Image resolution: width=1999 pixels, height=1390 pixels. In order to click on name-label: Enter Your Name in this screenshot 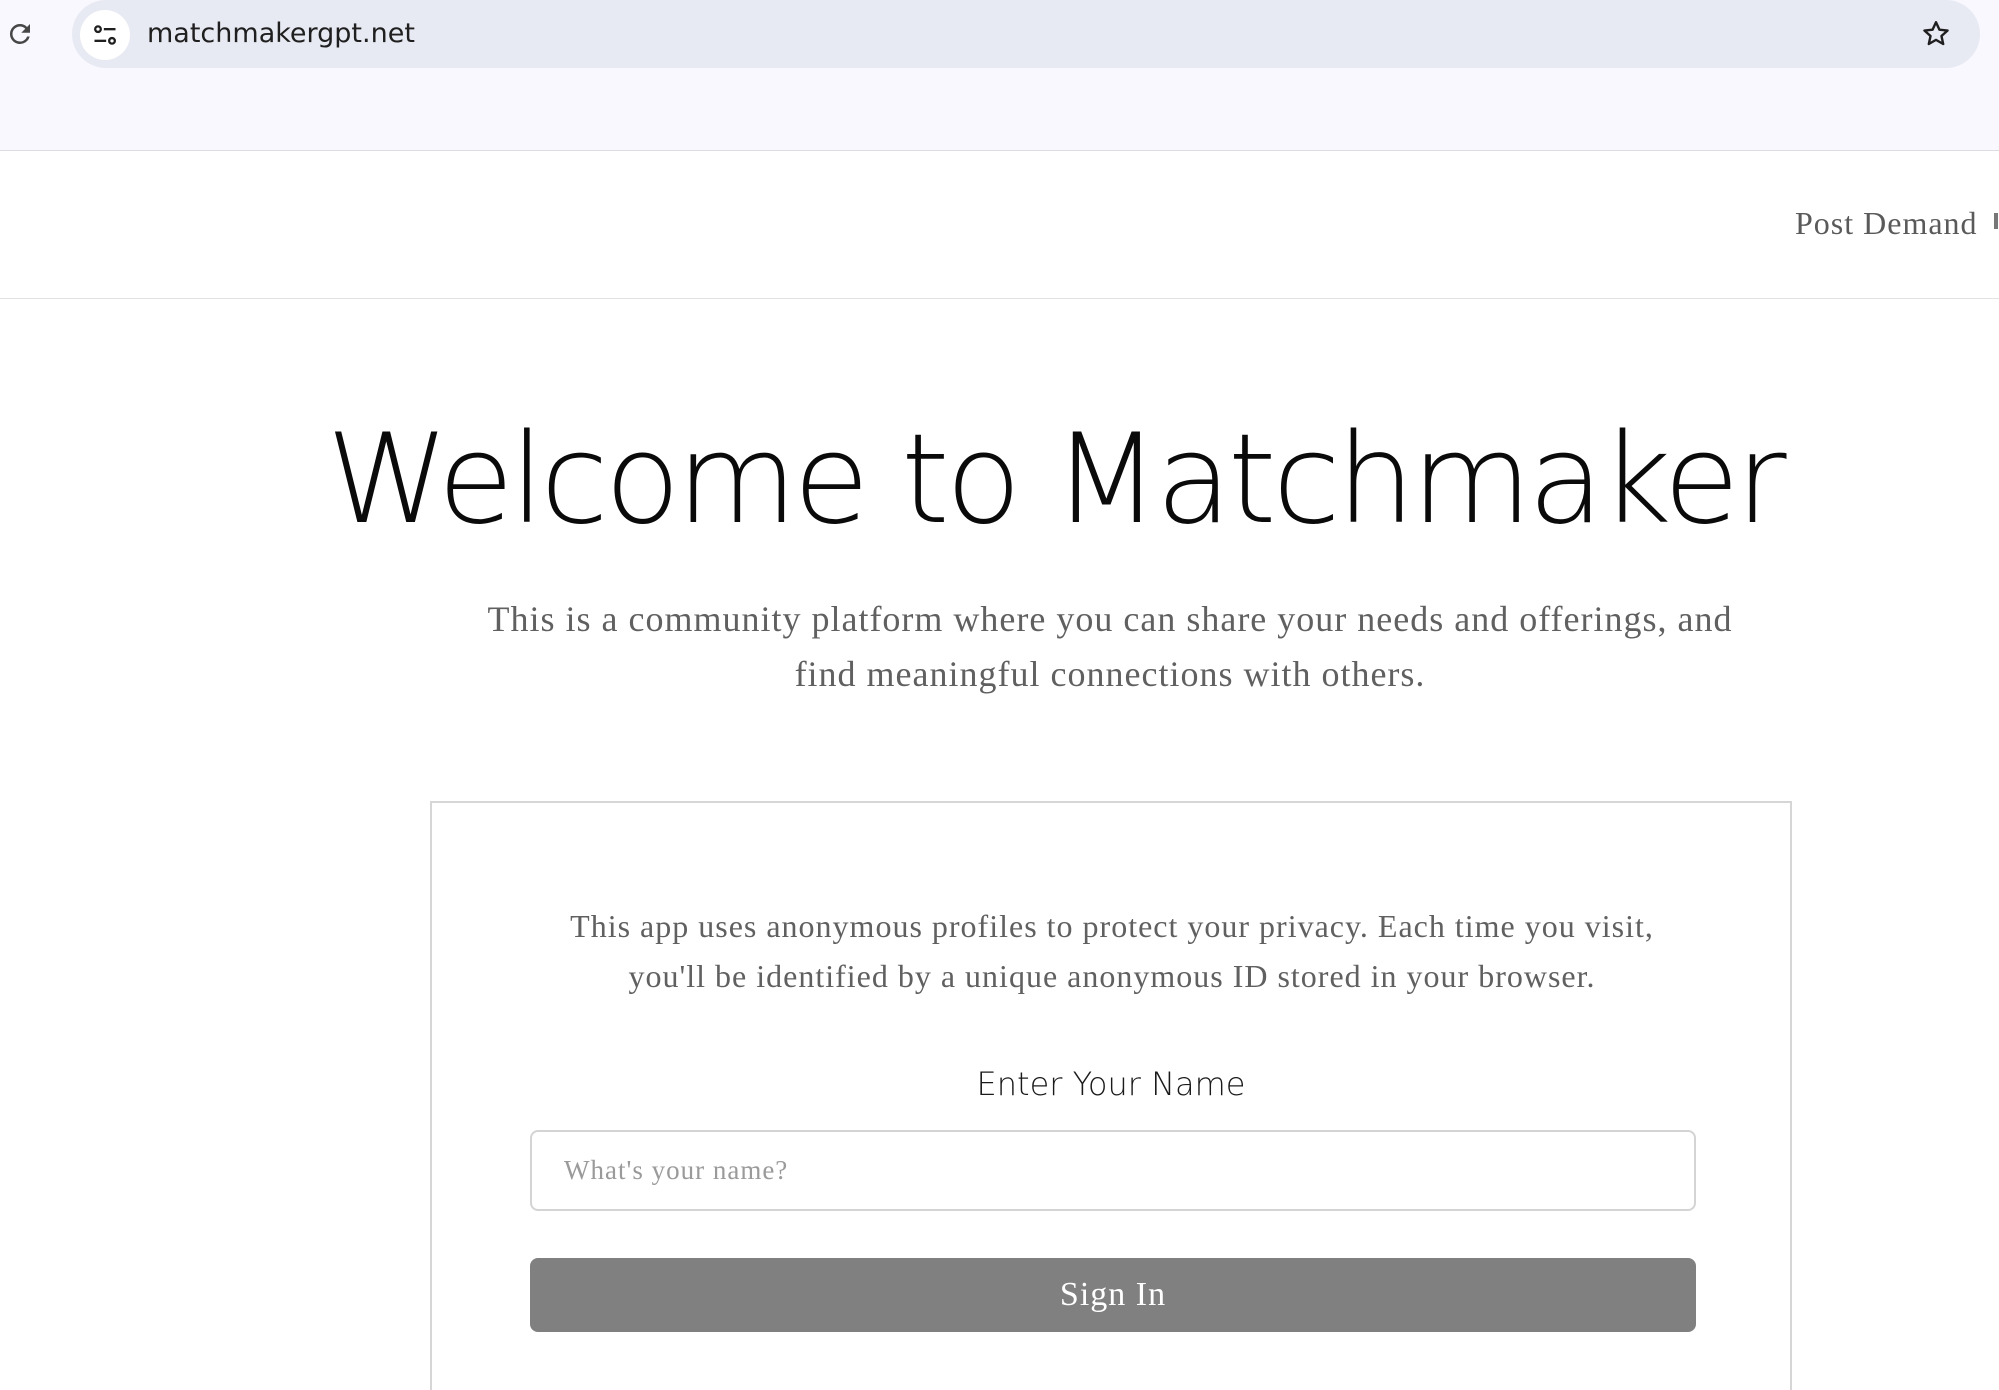, I will do `click(1111, 1084)`.